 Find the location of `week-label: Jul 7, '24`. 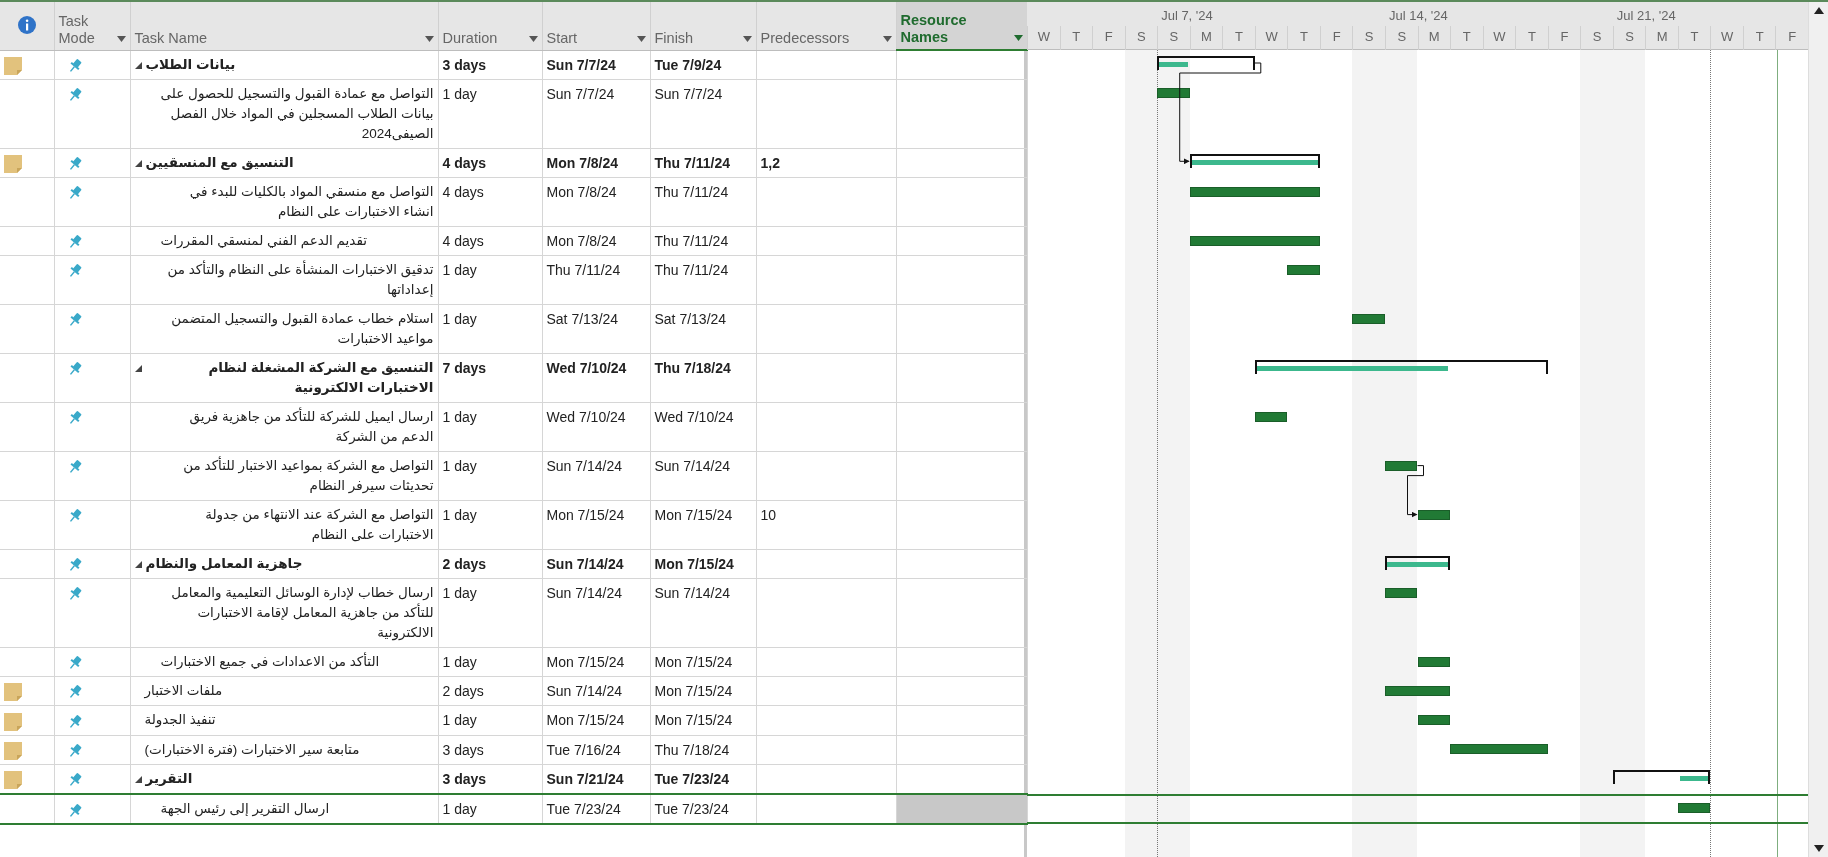

week-label: Jul 7, '24 is located at coordinates (1187, 16).